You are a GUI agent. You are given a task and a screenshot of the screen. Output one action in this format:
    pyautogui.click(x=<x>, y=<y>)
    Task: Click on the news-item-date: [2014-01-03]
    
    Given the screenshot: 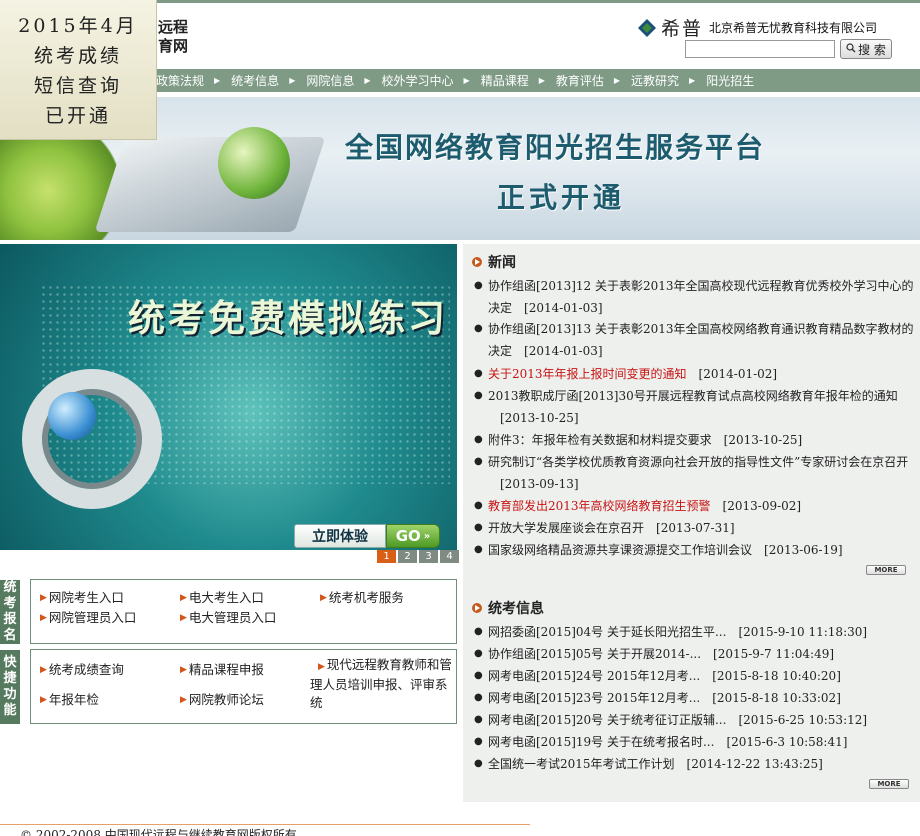 What is the action you would take?
    pyautogui.click(x=563, y=351)
    